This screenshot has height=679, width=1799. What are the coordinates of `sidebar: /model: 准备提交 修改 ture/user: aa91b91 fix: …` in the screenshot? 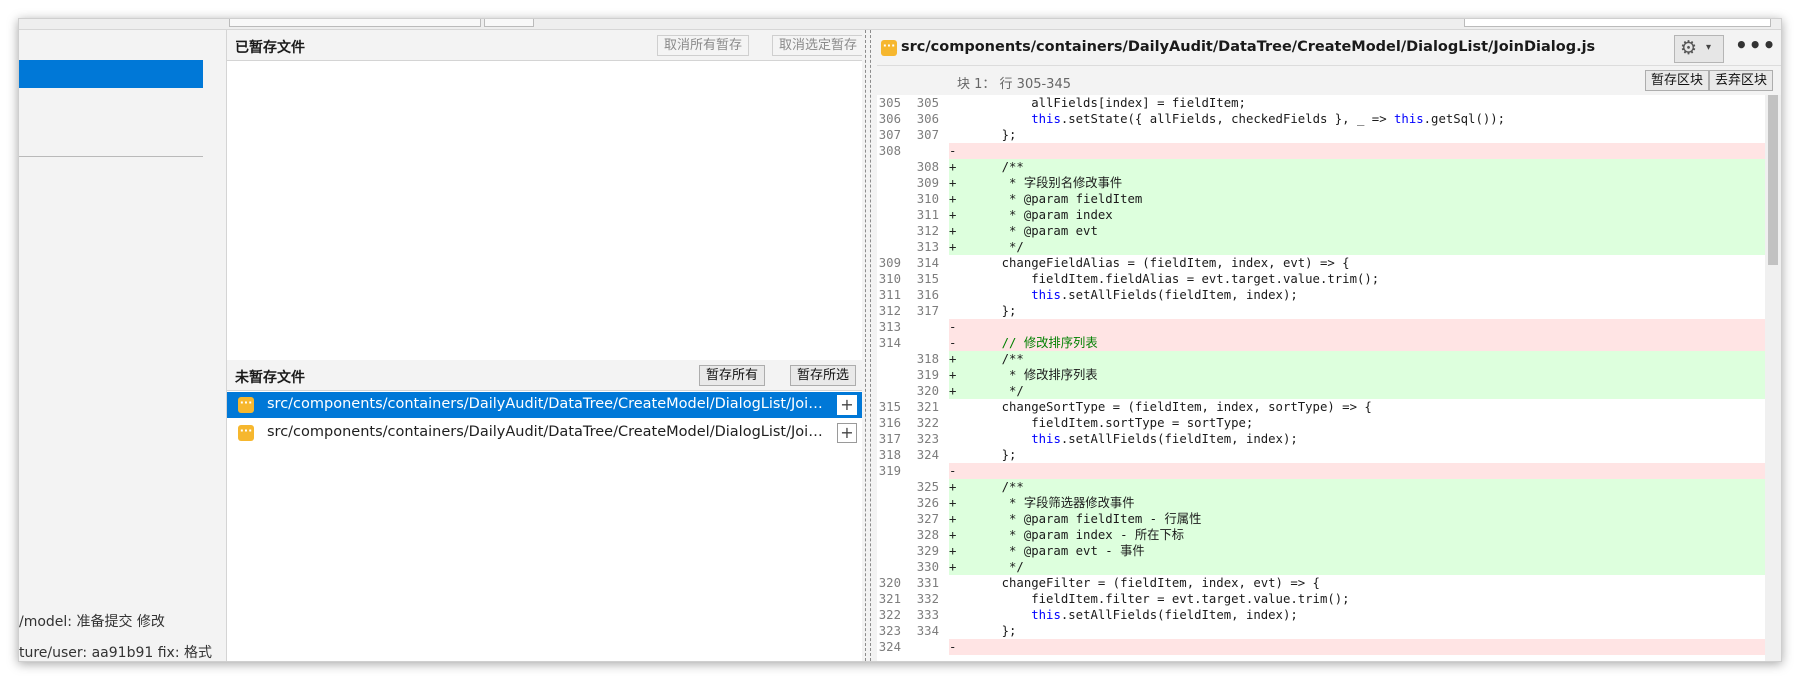 It's located at (123, 345).